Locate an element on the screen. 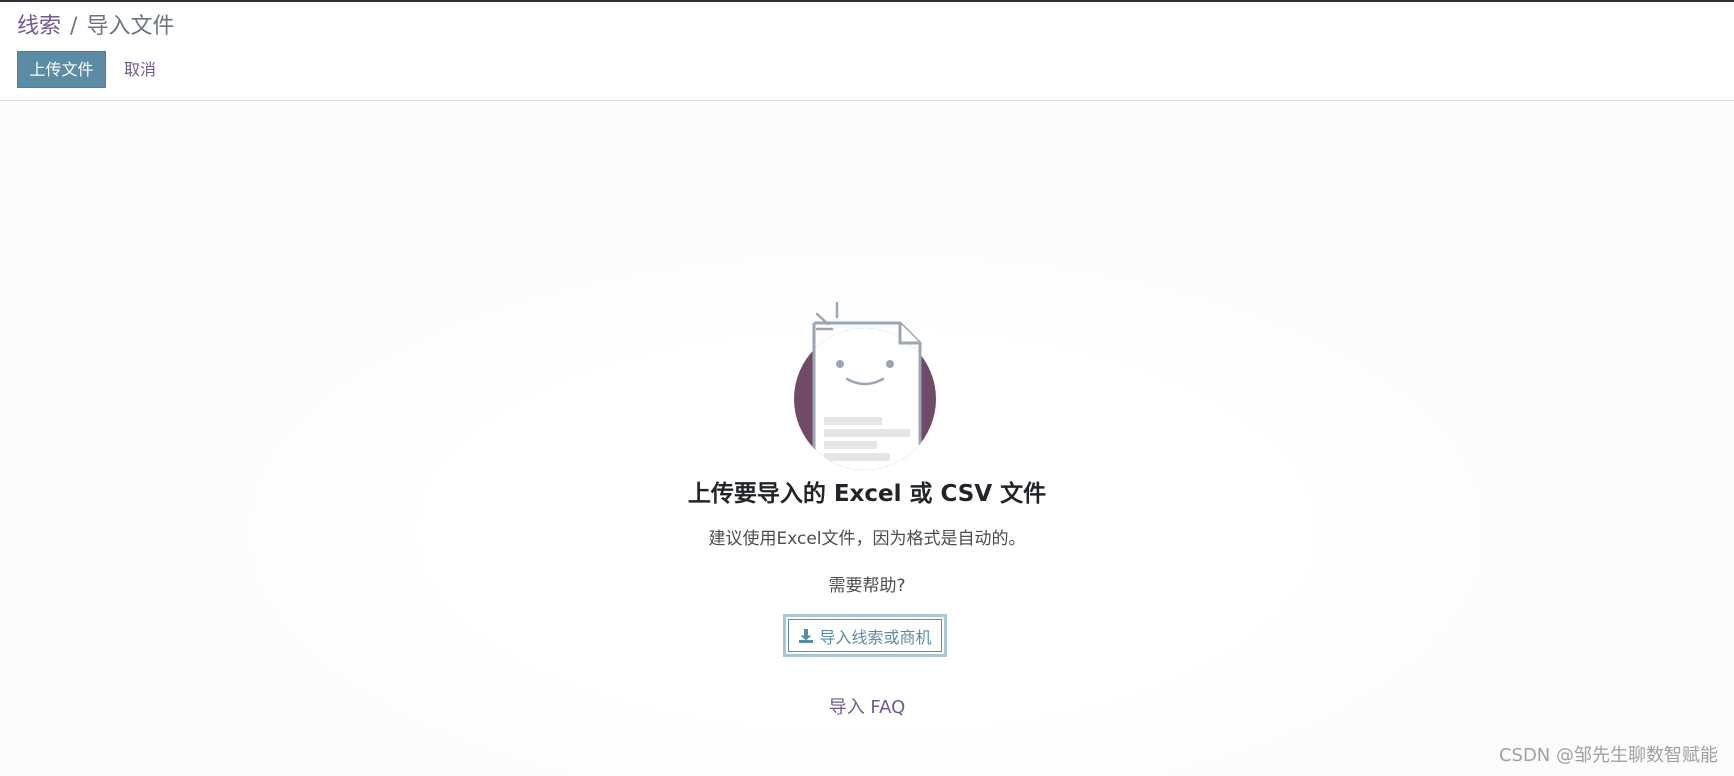 This screenshot has width=1734, height=776. control-panel: 线索 / 导入文件 上传文件 取消 is located at coordinates (867, 51).